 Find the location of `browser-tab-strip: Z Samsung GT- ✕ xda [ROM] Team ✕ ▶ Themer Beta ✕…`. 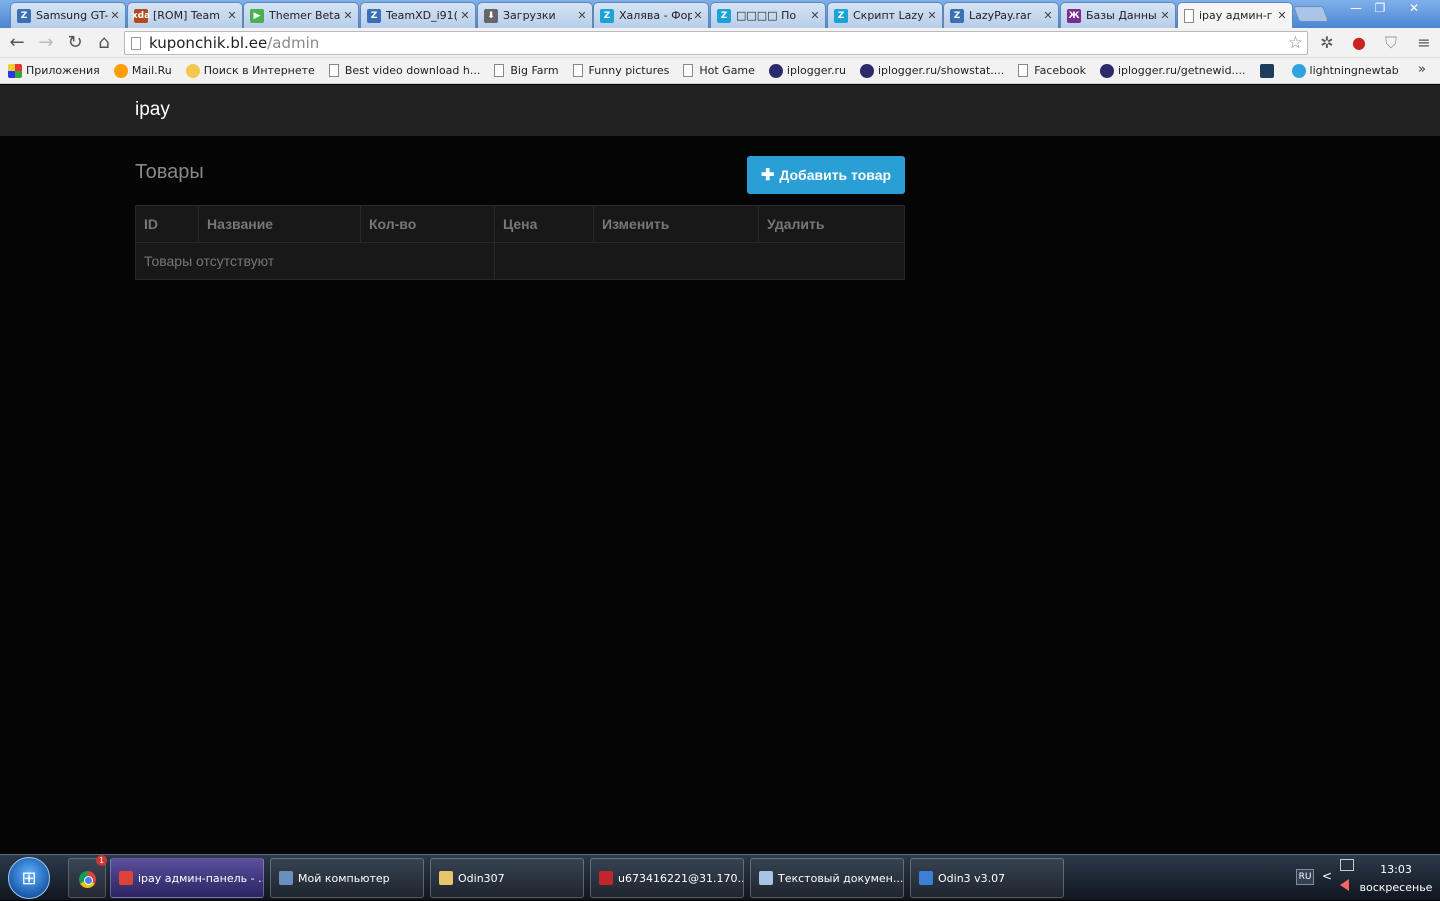

browser-tab-strip: Z Samsung GT- ✕ xda [ROM] Team ✕ ▶ Themer Beta ✕… is located at coordinates (720, 14).